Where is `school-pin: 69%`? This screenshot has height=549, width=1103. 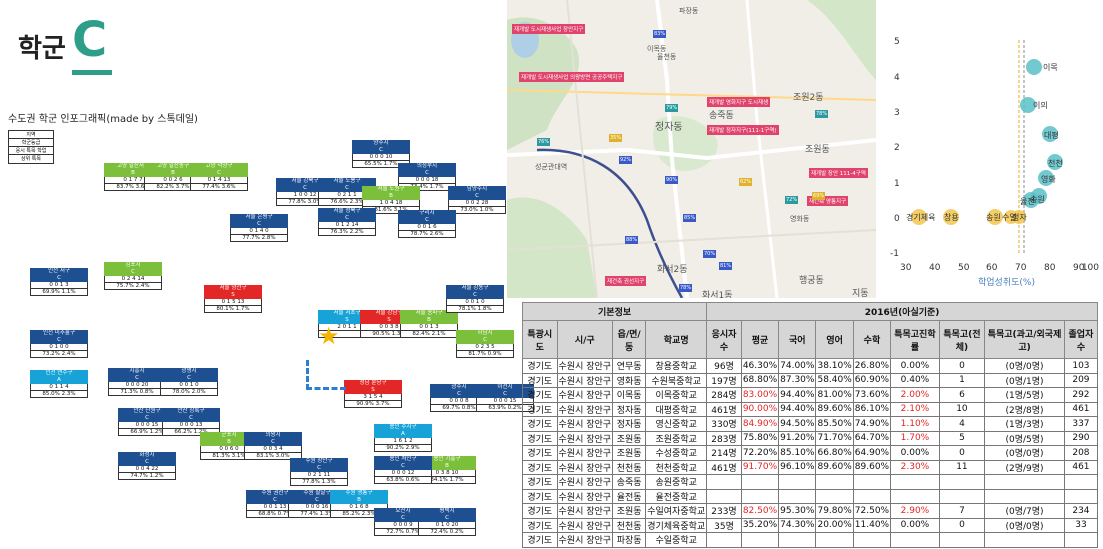 school-pin: 69% is located at coordinates (819, 196).